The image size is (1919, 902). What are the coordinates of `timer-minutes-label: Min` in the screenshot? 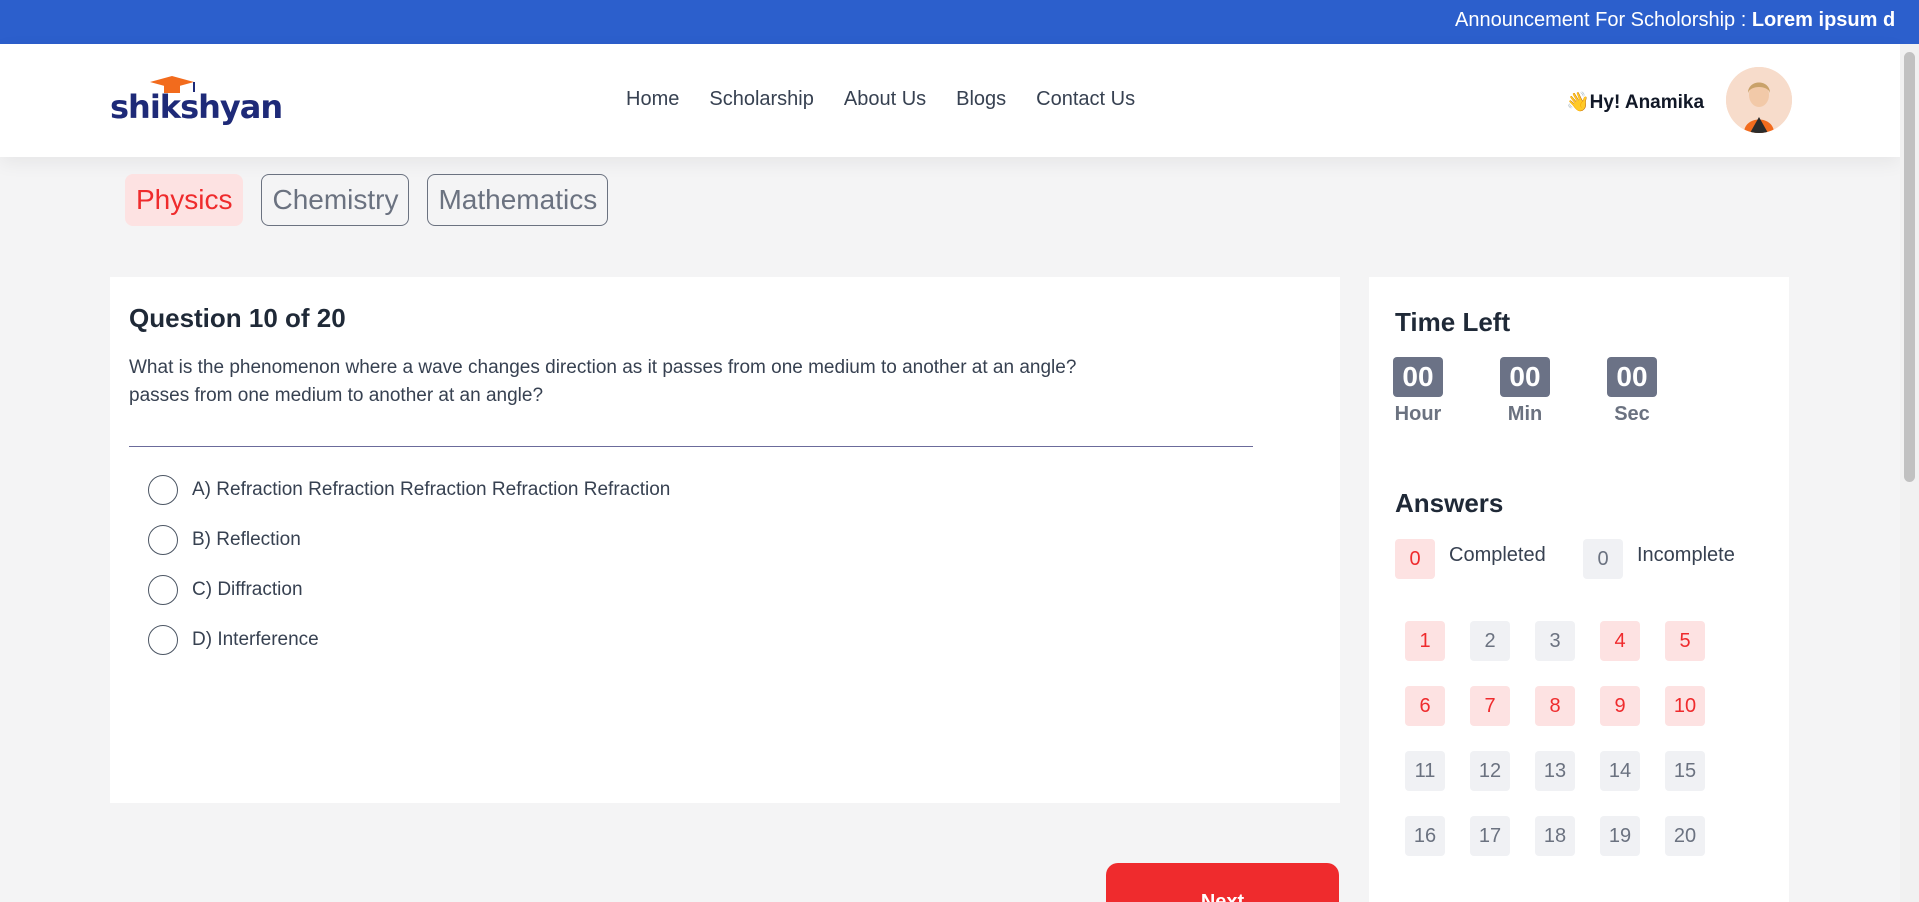 It's located at (1525, 414).